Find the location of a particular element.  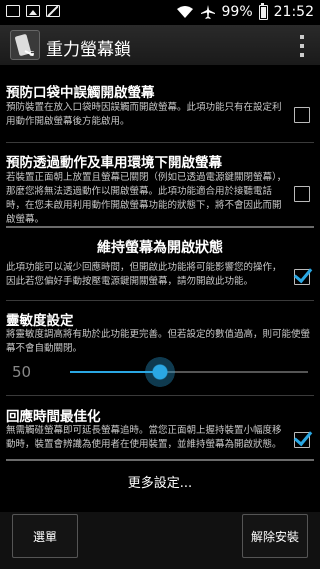

status-bar: 99% 21:52 is located at coordinates (160, 12).